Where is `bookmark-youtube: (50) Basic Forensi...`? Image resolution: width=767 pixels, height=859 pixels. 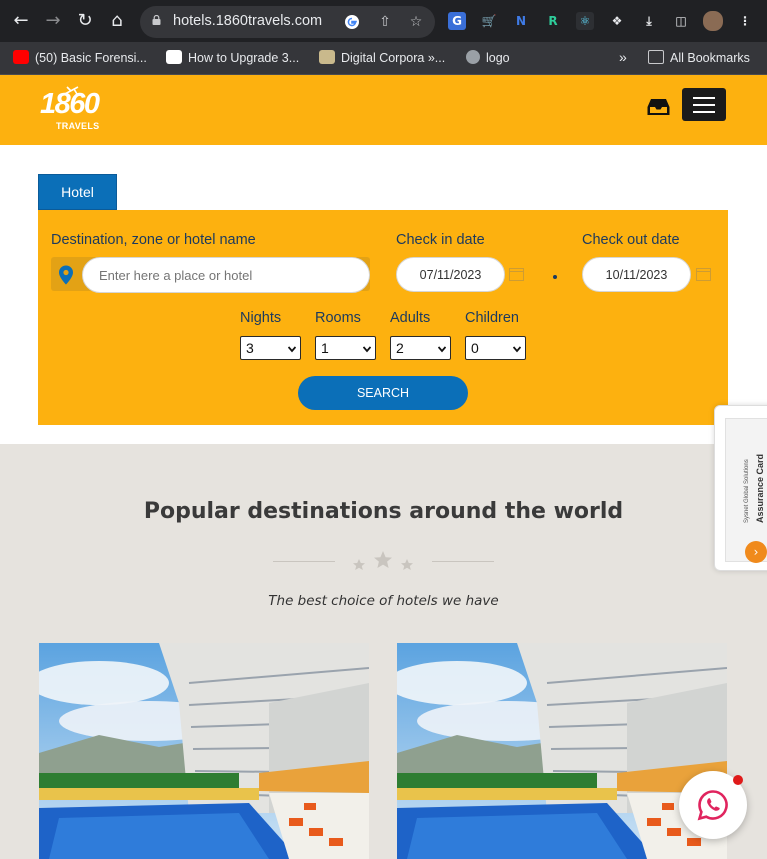
bookmark-youtube: (50) Basic Forensi... is located at coordinates (80, 58).